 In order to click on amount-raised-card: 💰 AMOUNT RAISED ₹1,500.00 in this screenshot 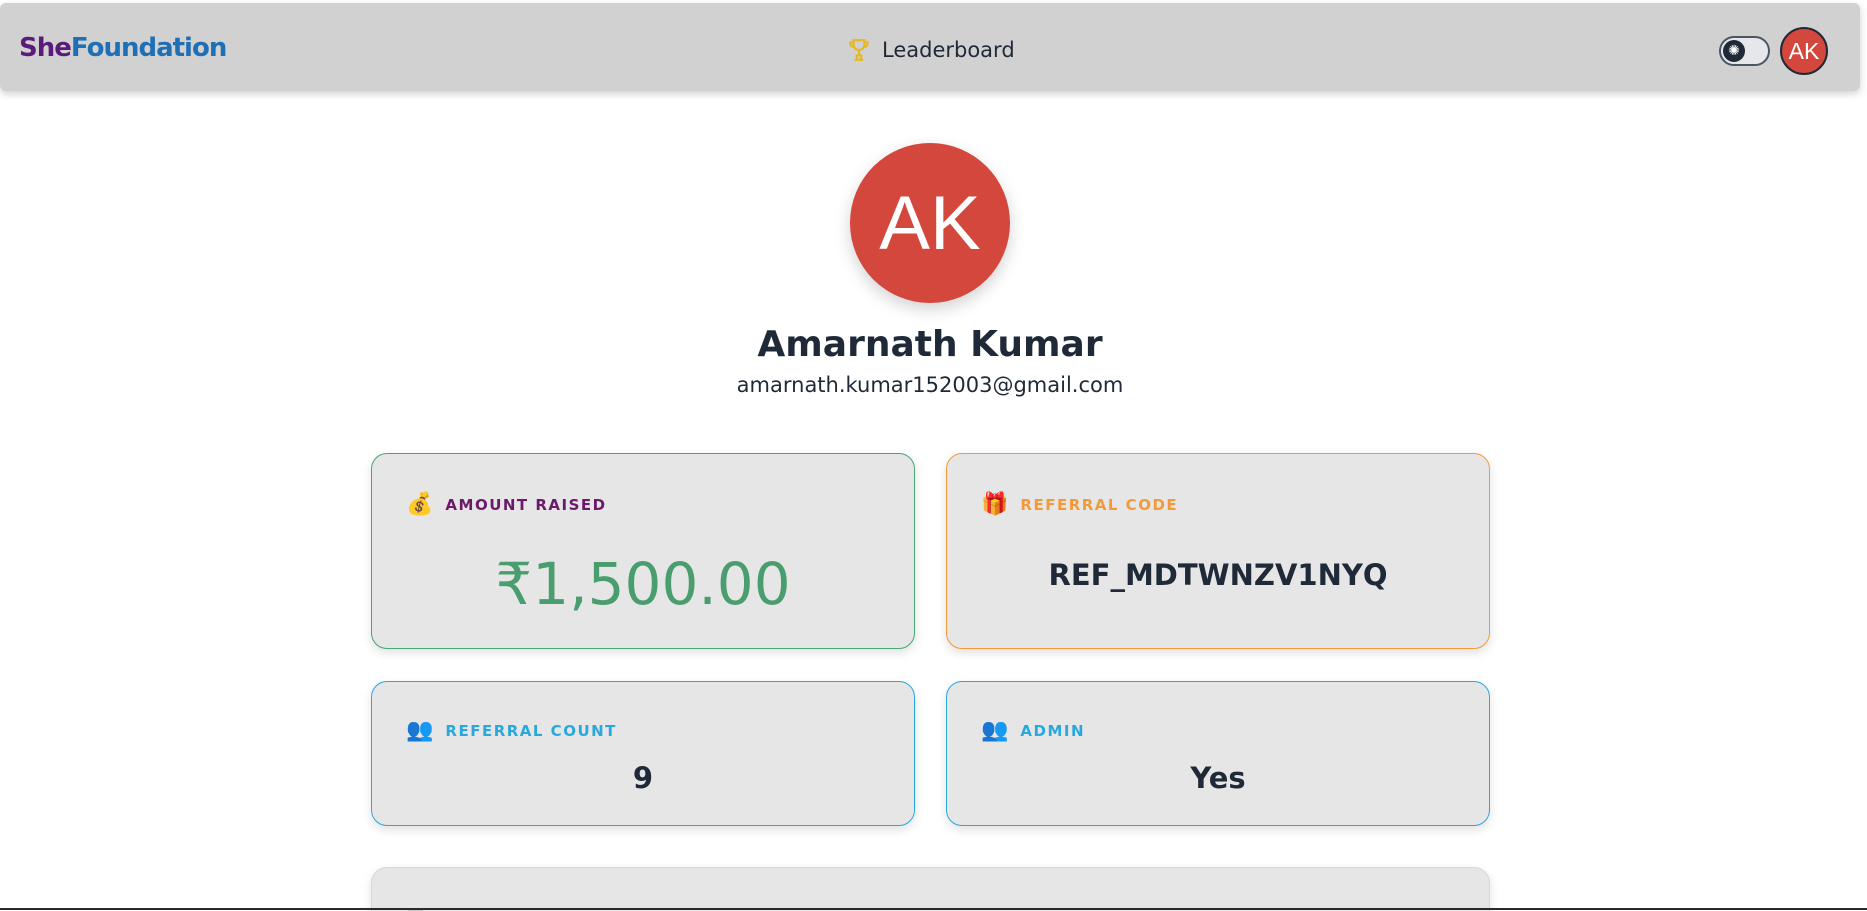, I will do `click(643, 551)`.